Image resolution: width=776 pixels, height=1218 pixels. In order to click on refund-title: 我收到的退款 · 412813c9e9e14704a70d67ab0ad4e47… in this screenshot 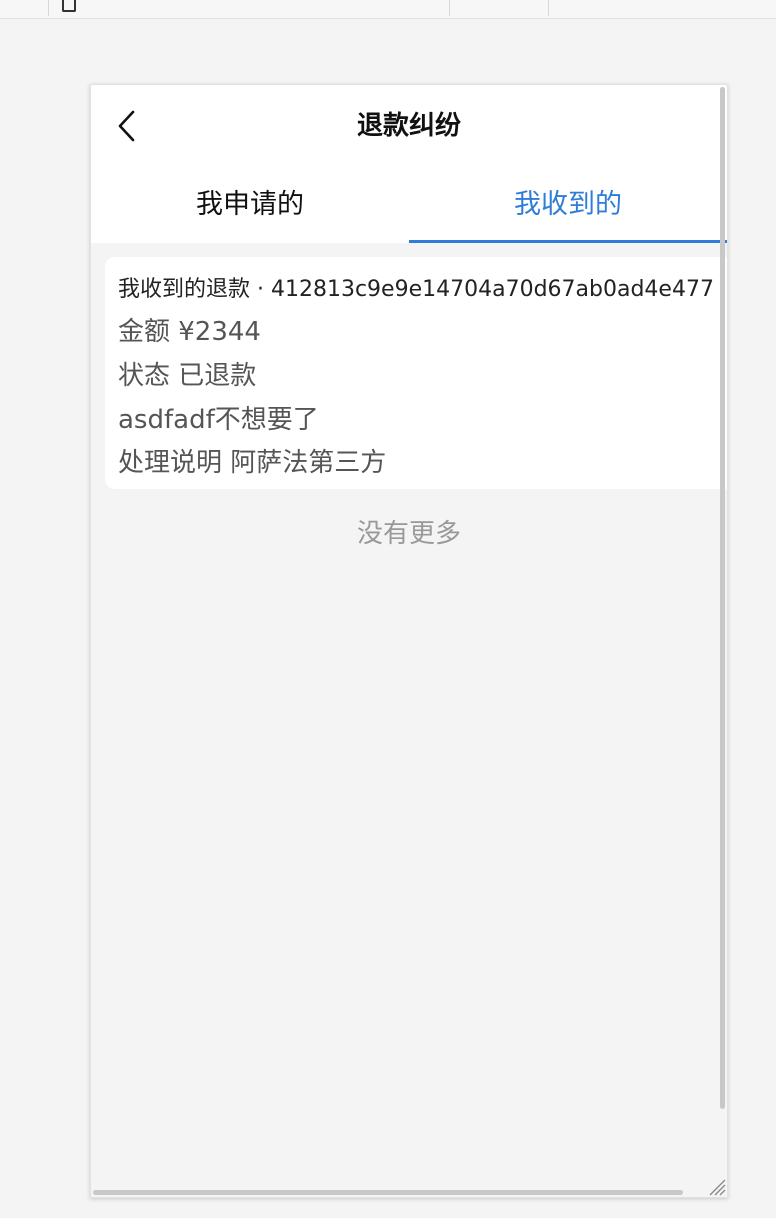, I will do `click(416, 289)`.